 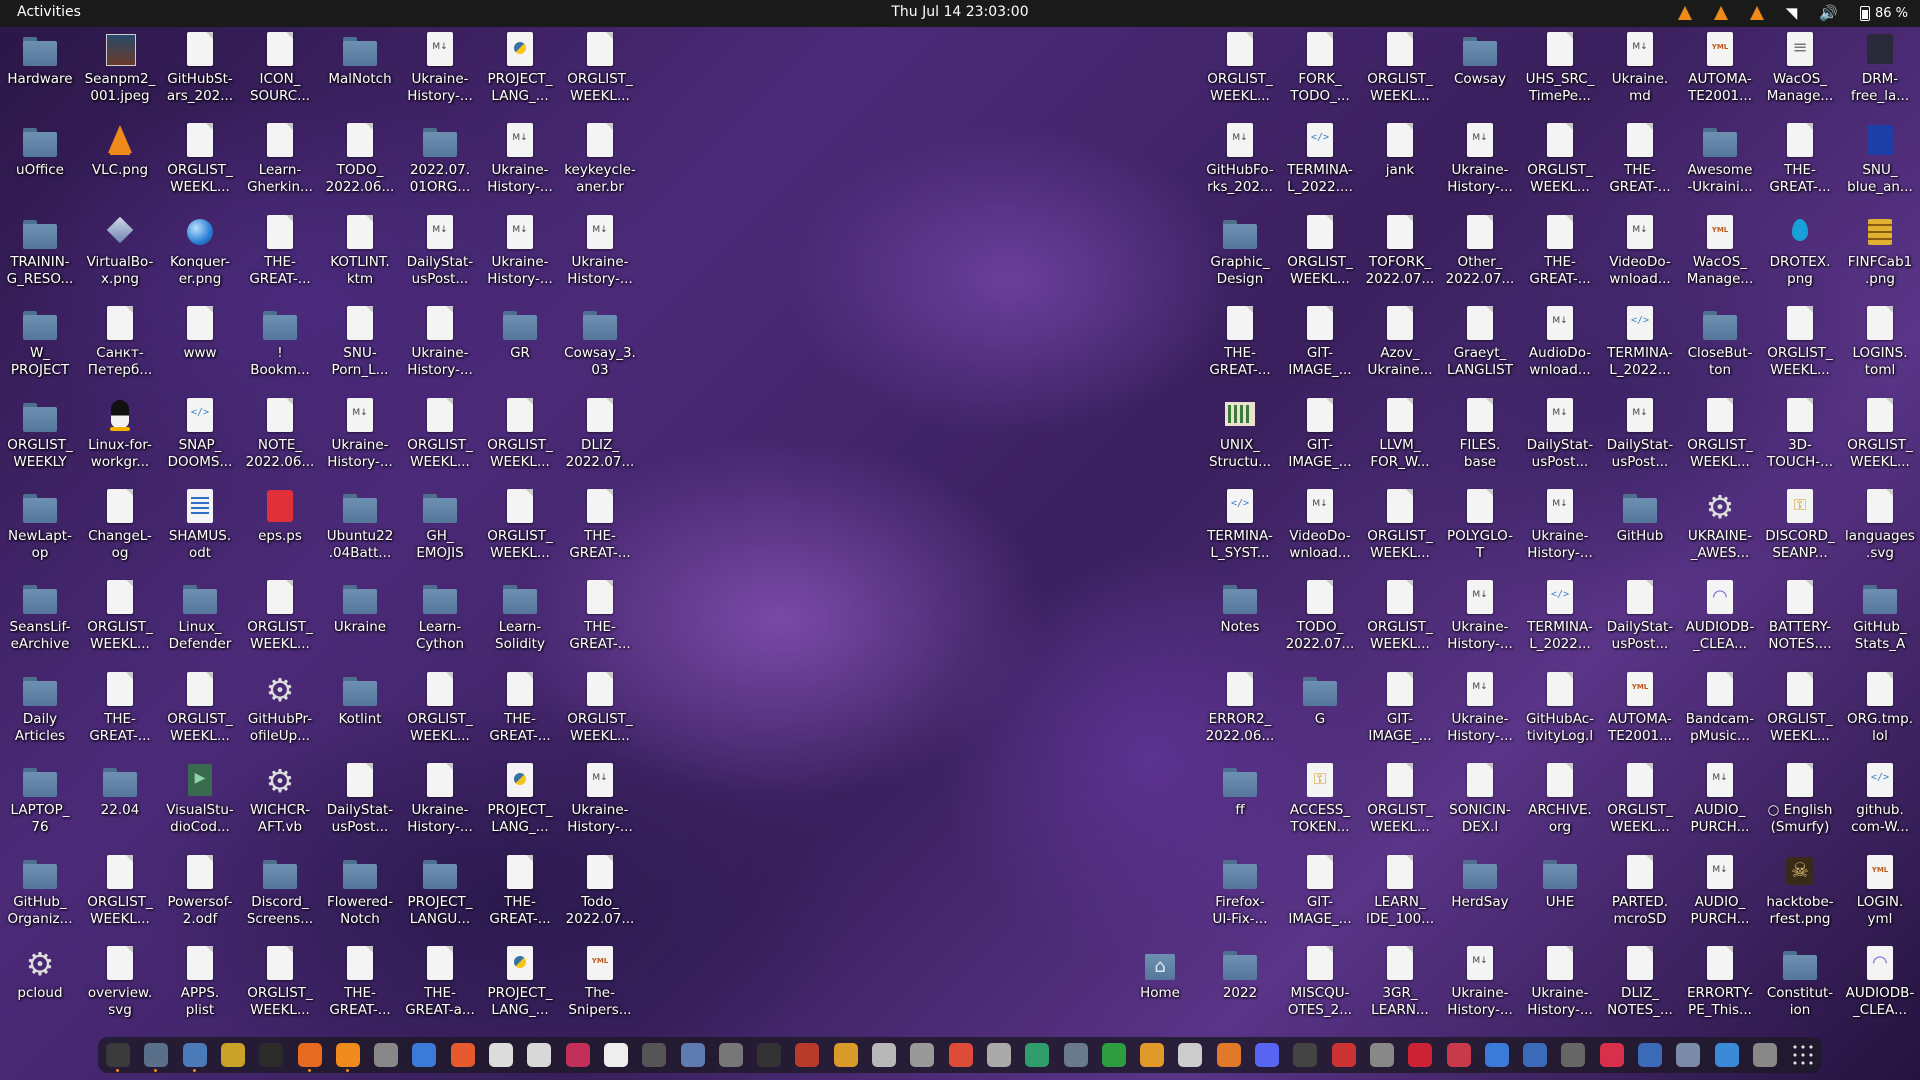 I want to click on archive-icon, so click(x=884, y=1055).